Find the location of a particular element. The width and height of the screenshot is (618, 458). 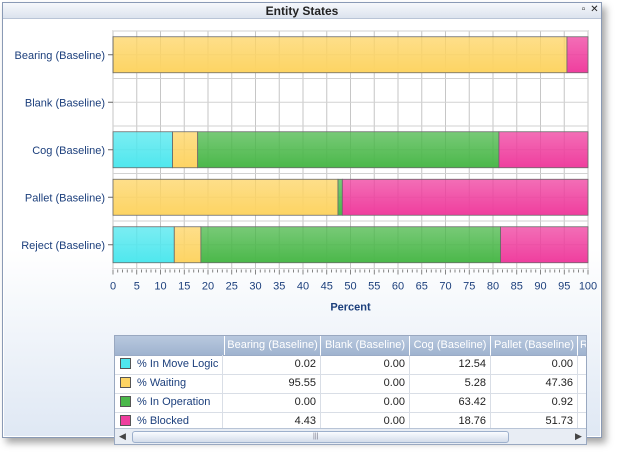

category-label: Bearing (Baseline) is located at coordinates (60, 56).